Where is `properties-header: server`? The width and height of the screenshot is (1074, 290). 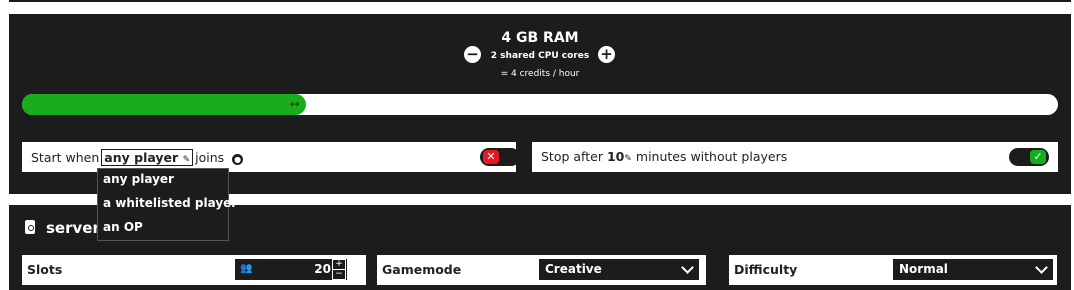
properties-header: server is located at coordinates (62, 228).